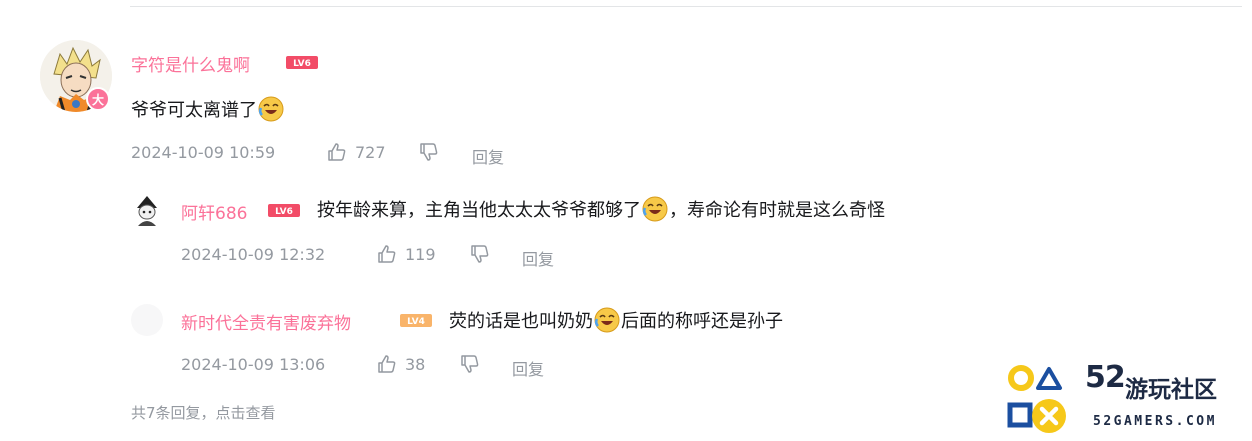 This screenshot has width=1252, height=441. What do you see at coordinates (253, 364) in the screenshot?
I see `reply-time: 2024-10-09 13:06` at bounding box center [253, 364].